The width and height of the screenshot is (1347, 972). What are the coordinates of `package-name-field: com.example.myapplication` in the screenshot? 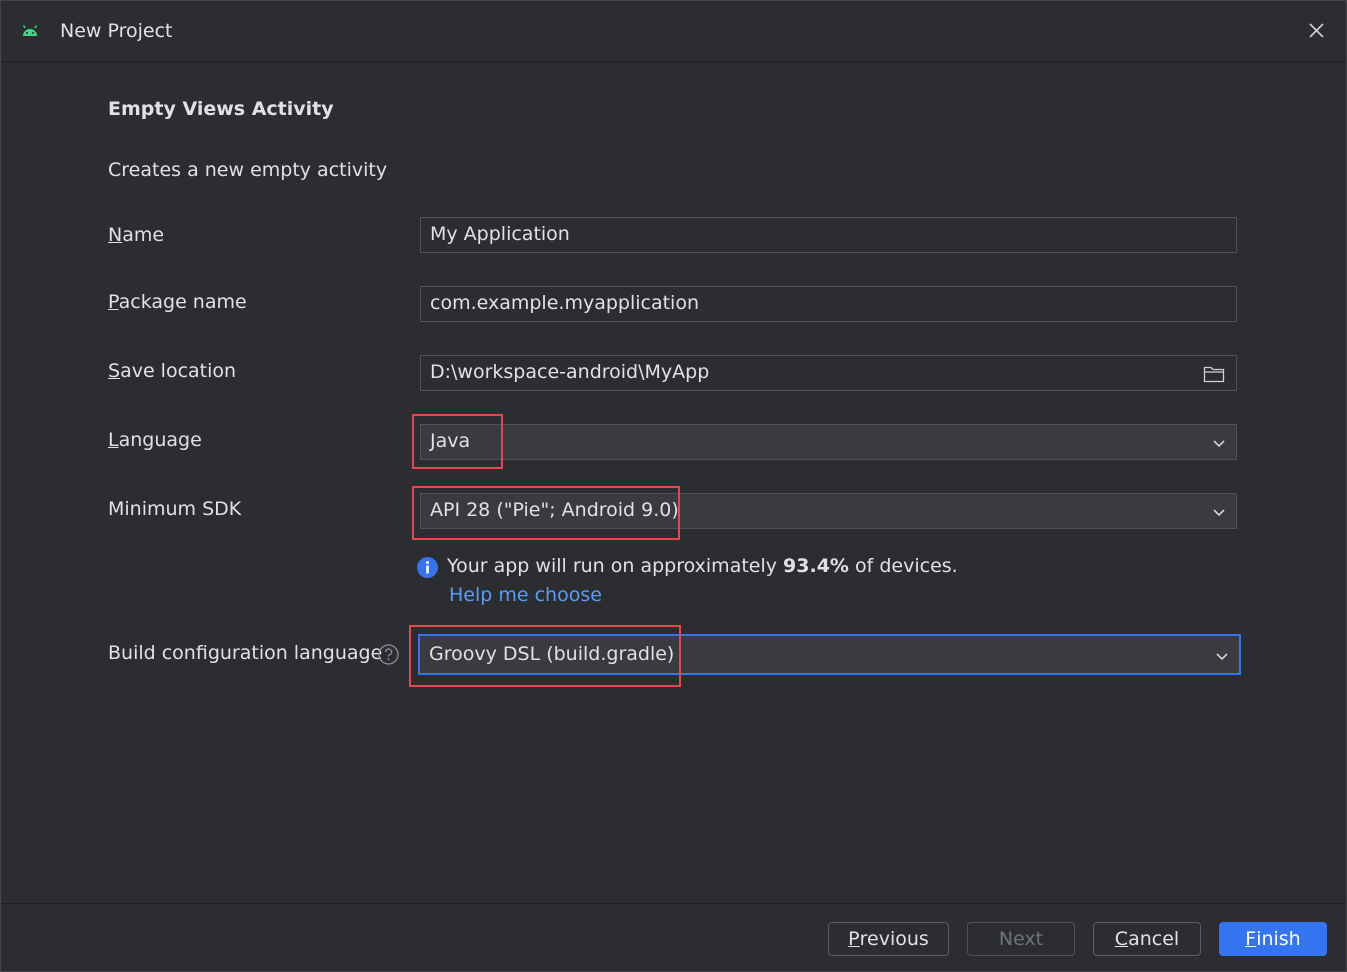 It's located at (828, 304).